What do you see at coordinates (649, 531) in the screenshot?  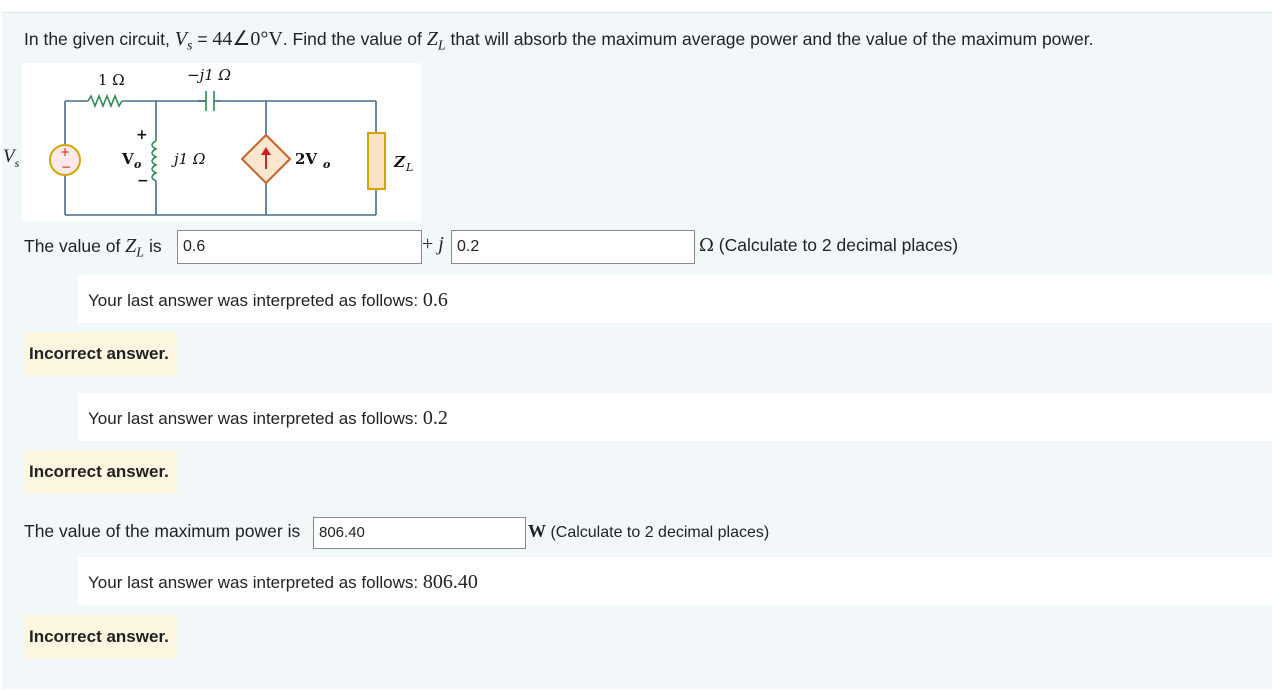 I see `power-unit-note: W (Calculate to 2 decimal places)` at bounding box center [649, 531].